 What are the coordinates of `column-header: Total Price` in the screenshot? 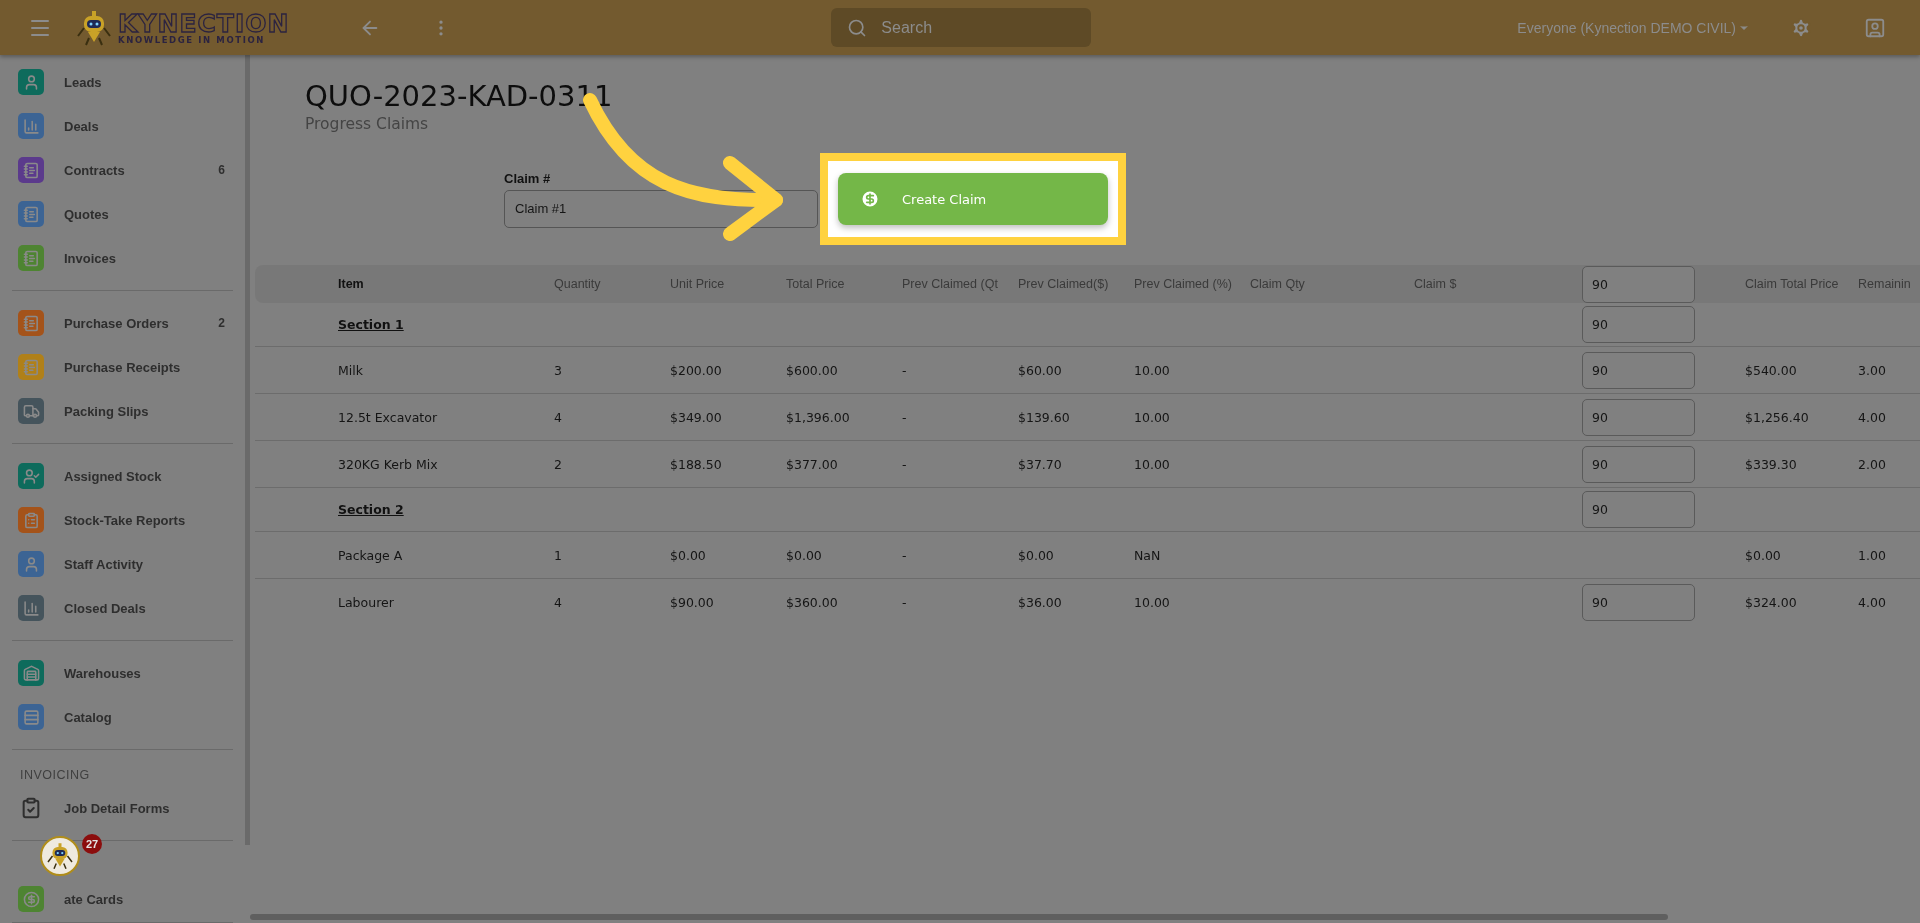 It's located at (816, 284).